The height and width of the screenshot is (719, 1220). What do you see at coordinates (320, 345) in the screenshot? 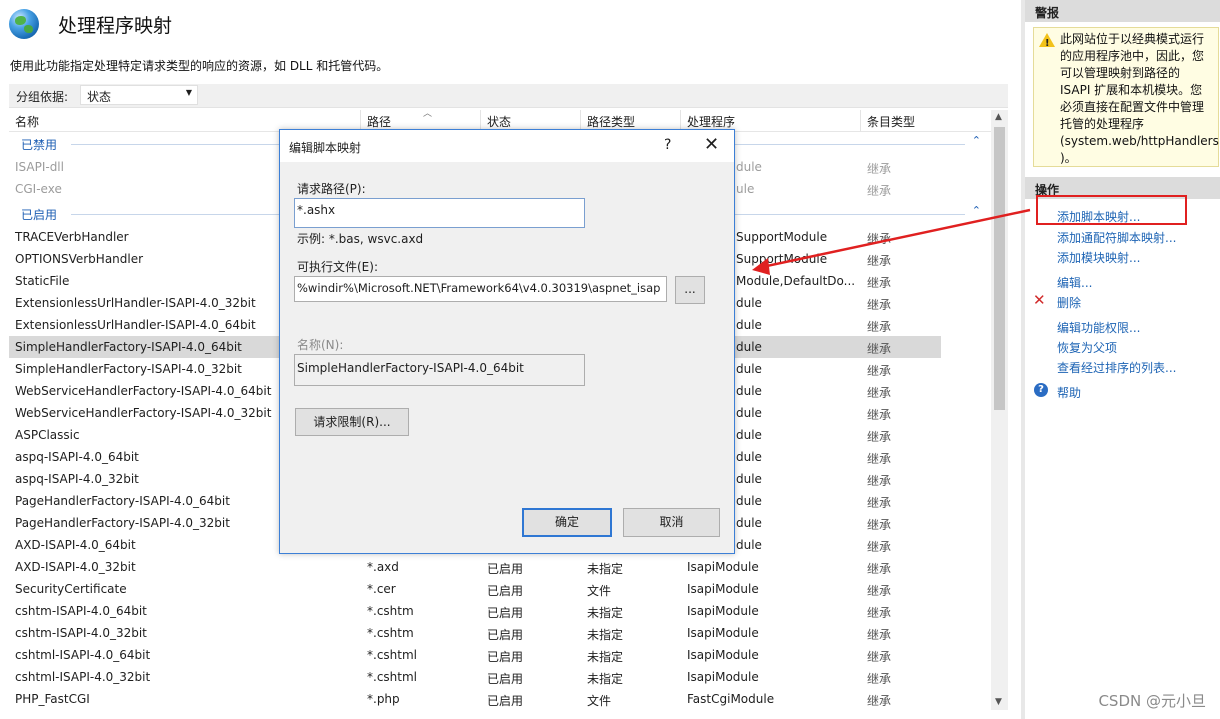
I see `name-label: 名称(N):` at bounding box center [320, 345].